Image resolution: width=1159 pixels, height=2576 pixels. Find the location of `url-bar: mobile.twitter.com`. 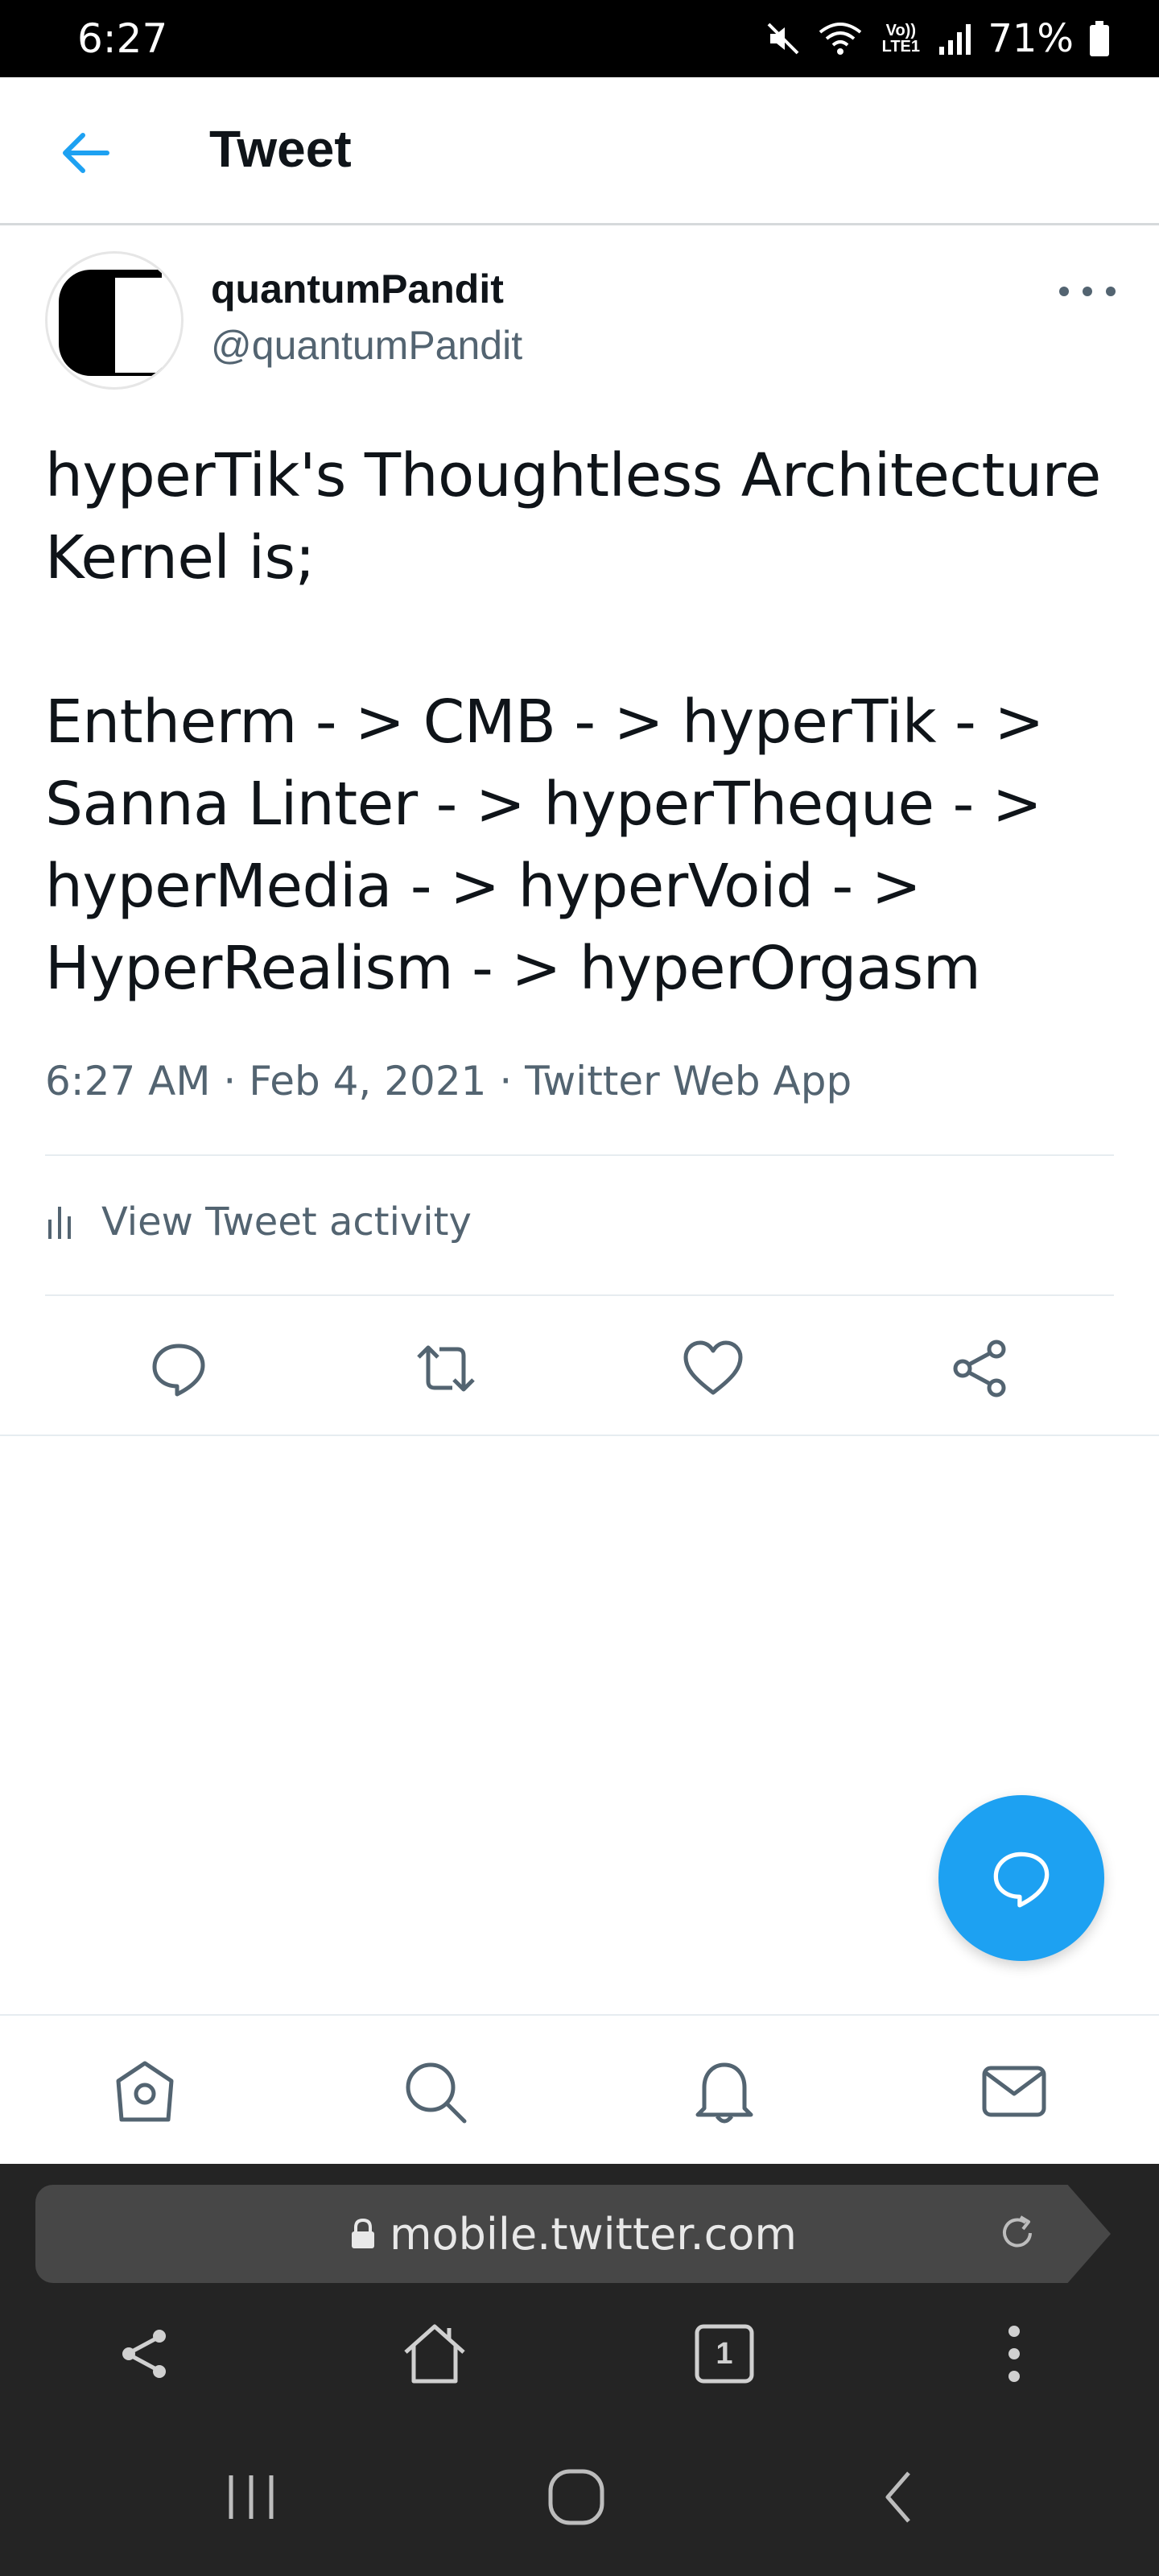

url-bar: mobile.twitter.com is located at coordinates (573, 2234).